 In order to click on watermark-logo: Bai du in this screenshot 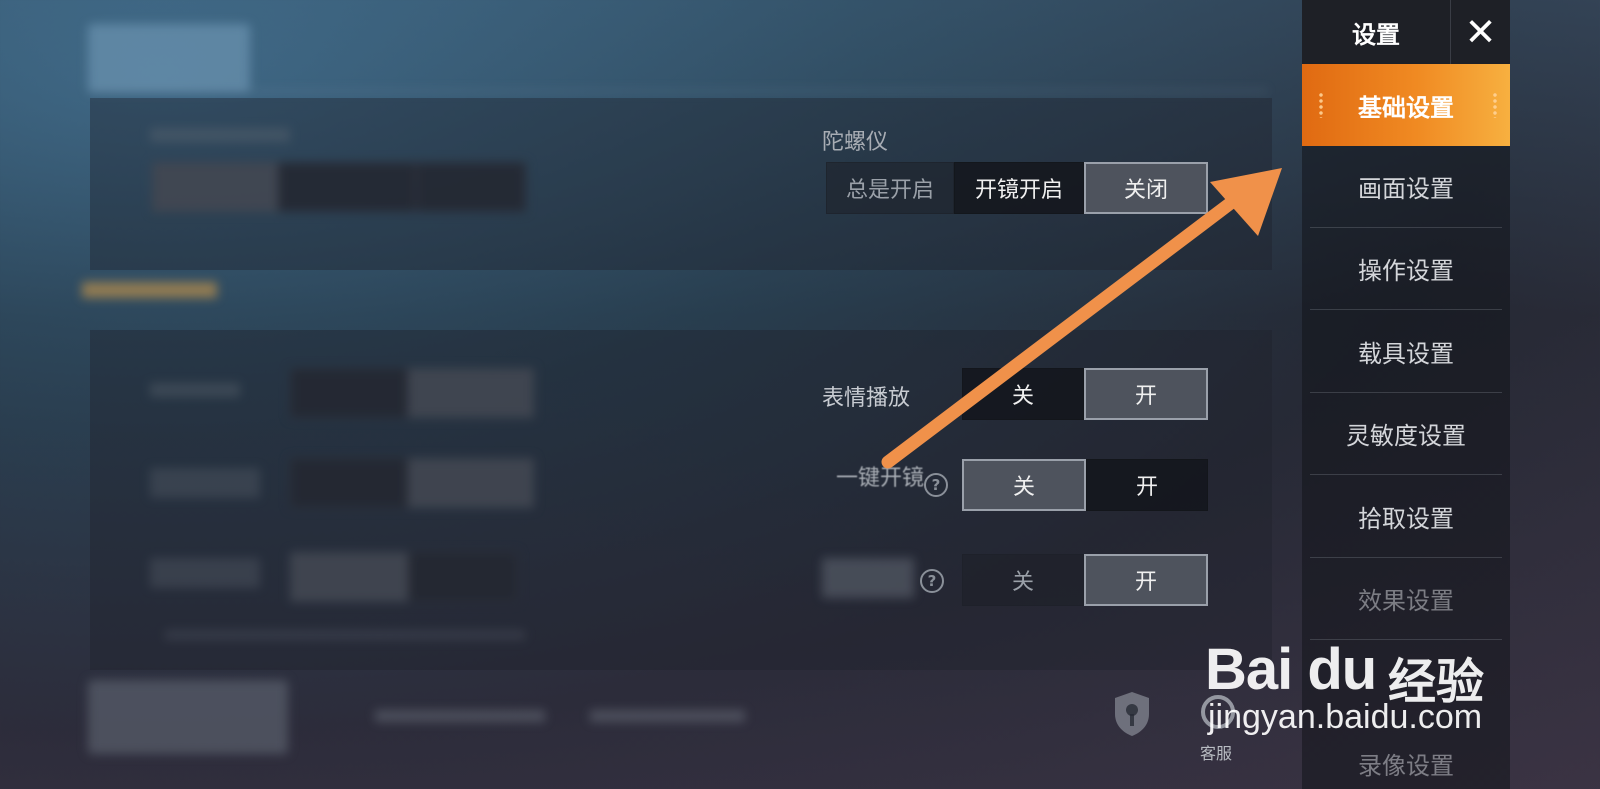, I will do `click(1291, 669)`.